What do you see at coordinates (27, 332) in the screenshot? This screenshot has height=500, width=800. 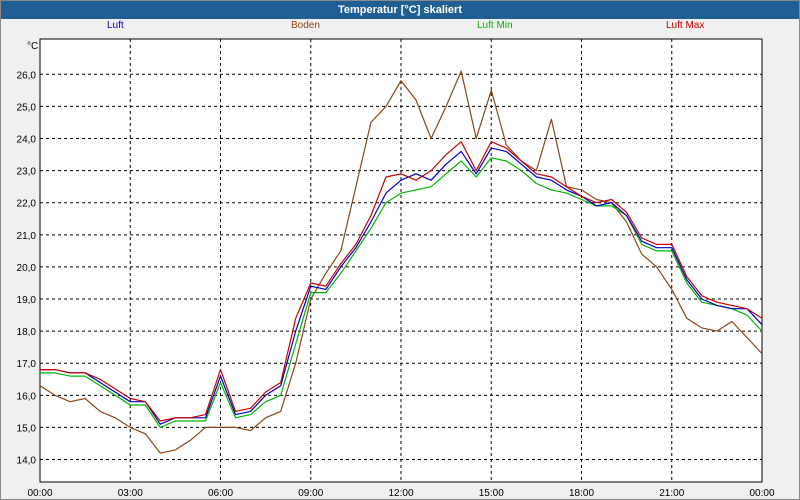 I see `y-tick-label: 18,0` at bounding box center [27, 332].